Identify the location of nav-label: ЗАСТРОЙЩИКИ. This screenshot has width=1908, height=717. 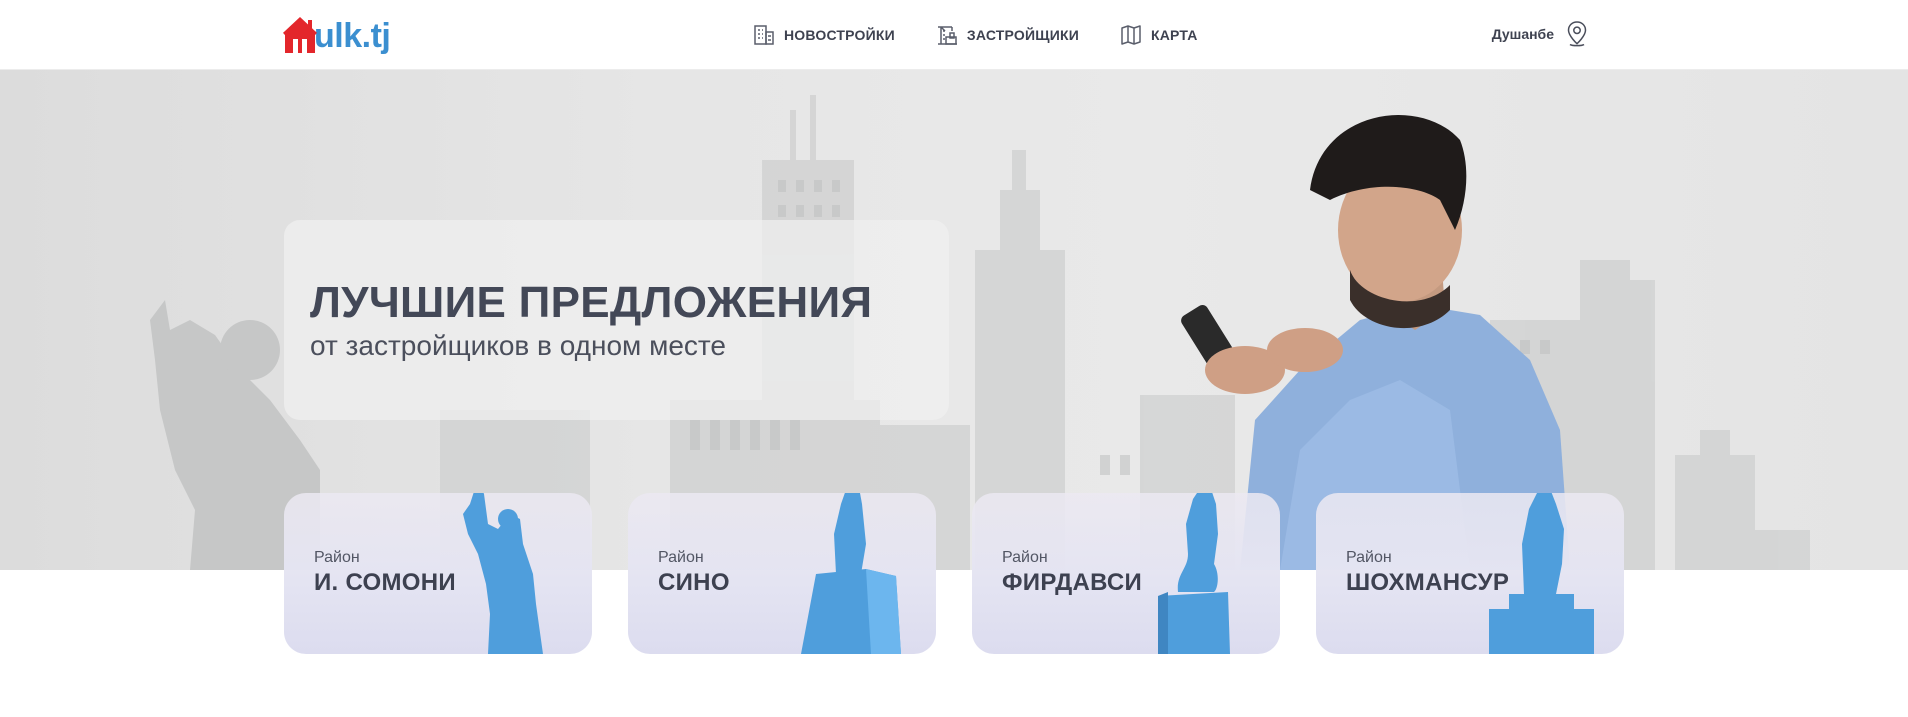
(1022, 35).